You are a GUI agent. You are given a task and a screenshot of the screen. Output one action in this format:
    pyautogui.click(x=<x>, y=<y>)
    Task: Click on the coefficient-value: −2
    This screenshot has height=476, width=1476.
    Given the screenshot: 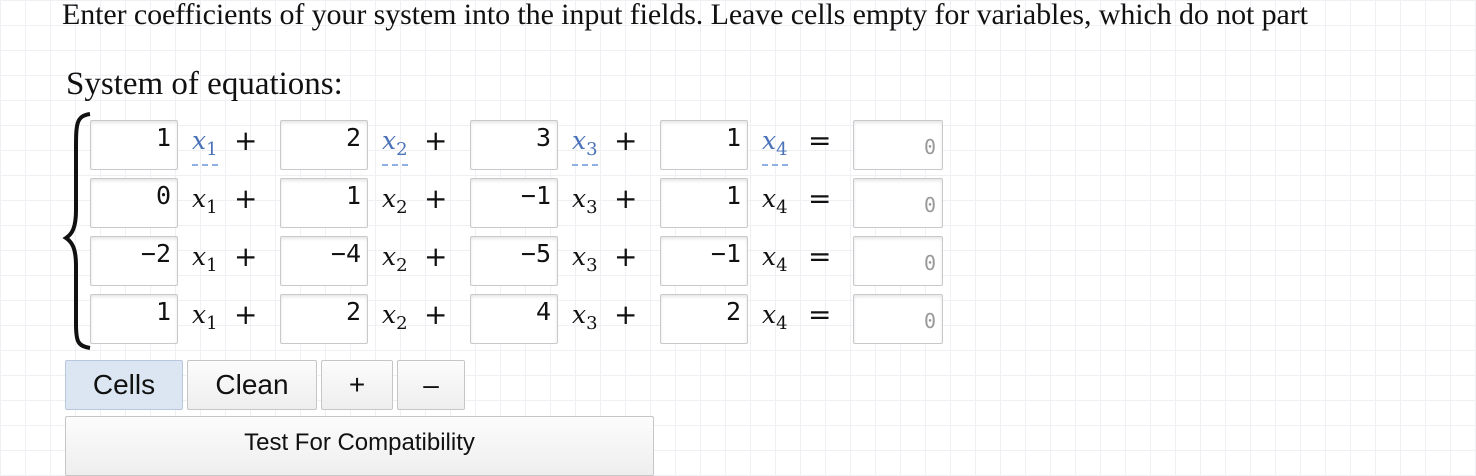 What is the action you would take?
    pyautogui.click(x=155, y=253)
    